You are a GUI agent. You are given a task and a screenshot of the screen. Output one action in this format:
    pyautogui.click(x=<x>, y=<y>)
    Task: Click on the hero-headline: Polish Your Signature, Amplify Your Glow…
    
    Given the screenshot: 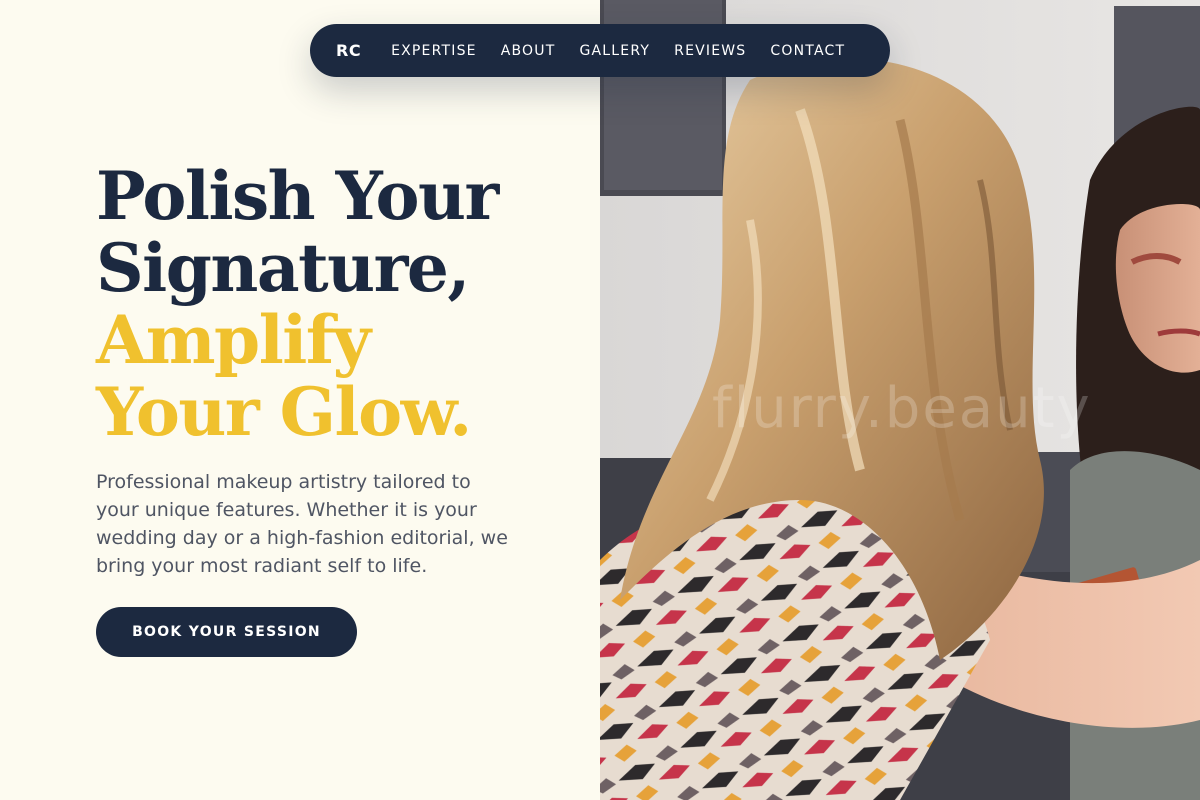 What is the action you would take?
    pyautogui.click(x=336, y=304)
    